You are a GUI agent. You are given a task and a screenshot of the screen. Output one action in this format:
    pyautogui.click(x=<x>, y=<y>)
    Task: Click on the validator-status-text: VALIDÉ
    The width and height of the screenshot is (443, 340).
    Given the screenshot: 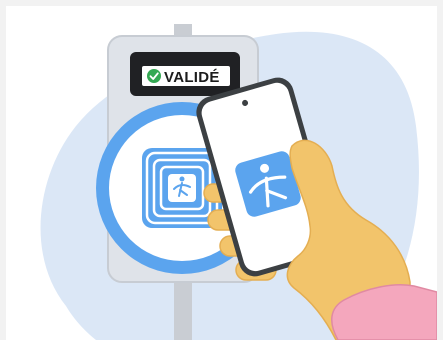 What is the action you would take?
    pyautogui.click(x=192, y=77)
    